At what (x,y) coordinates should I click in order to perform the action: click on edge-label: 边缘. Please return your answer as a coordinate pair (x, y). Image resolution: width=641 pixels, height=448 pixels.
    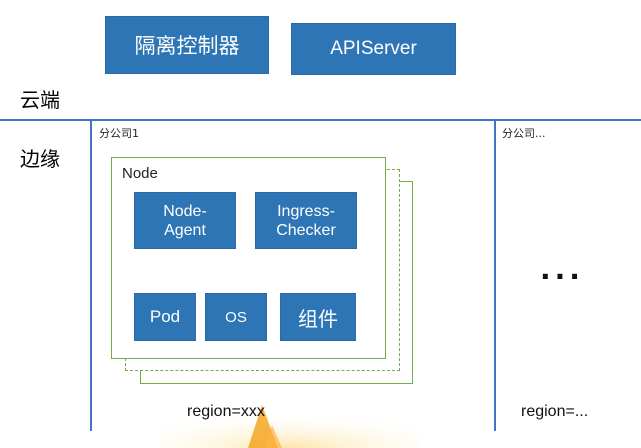
    Looking at the image, I should click on (40, 159).